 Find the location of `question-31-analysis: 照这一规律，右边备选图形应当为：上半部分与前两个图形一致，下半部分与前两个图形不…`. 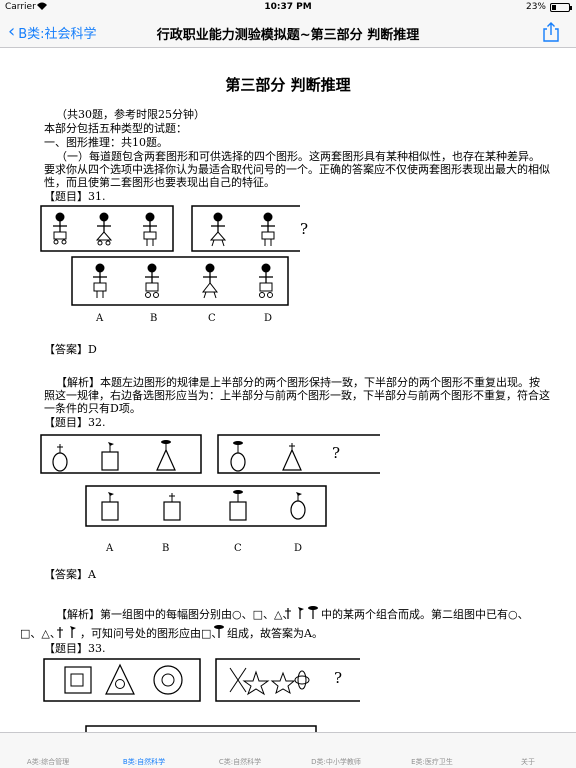

question-31-analysis: 照这一规律，右边备选图形应当为：上半部分与前两个图形一致，下半部分与前两个图形不… is located at coordinates (297, 395).